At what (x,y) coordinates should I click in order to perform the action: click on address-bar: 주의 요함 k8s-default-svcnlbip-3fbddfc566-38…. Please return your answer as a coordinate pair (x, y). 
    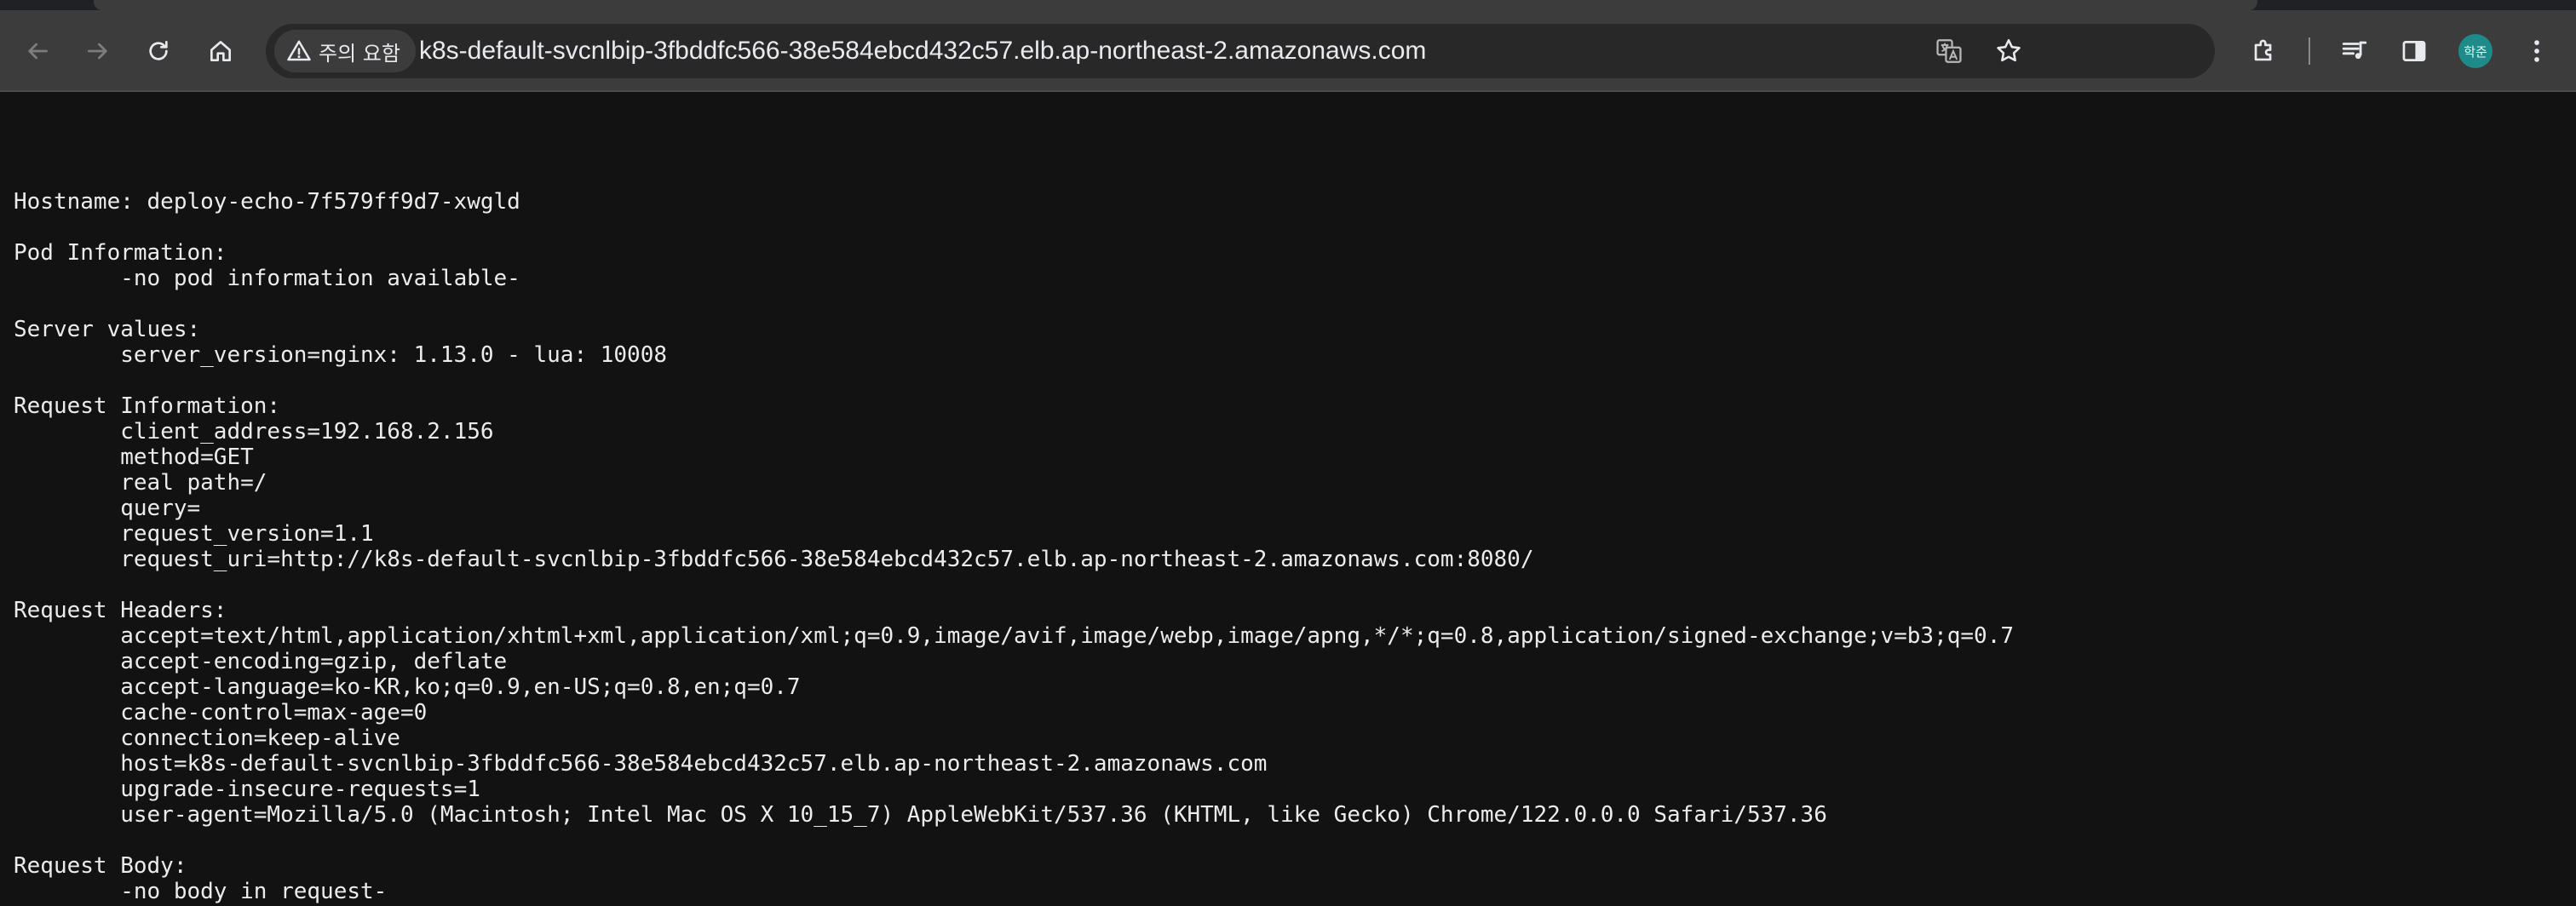
    Looking at the image, I should click on (1241, 51).